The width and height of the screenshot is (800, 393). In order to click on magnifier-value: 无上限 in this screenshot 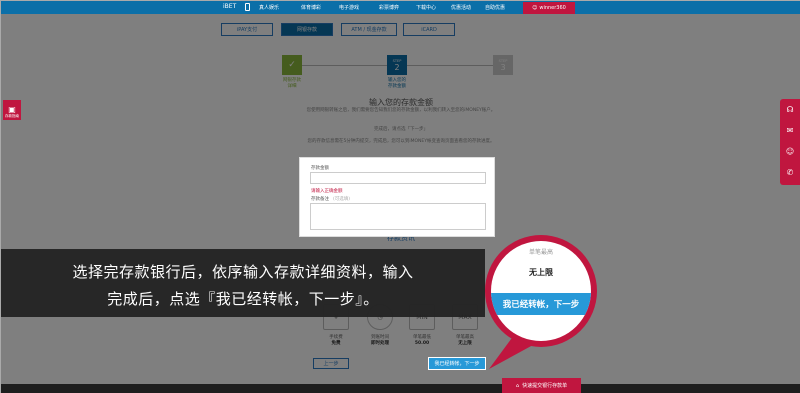, I will do `click(541, 272)`.